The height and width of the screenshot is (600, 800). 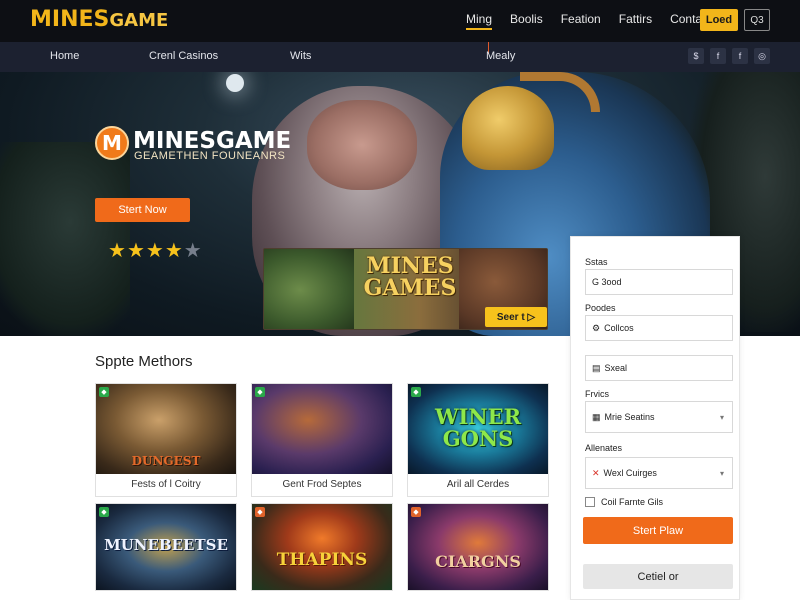 I want to click on checkbox-box, so click(x=590, y=502).